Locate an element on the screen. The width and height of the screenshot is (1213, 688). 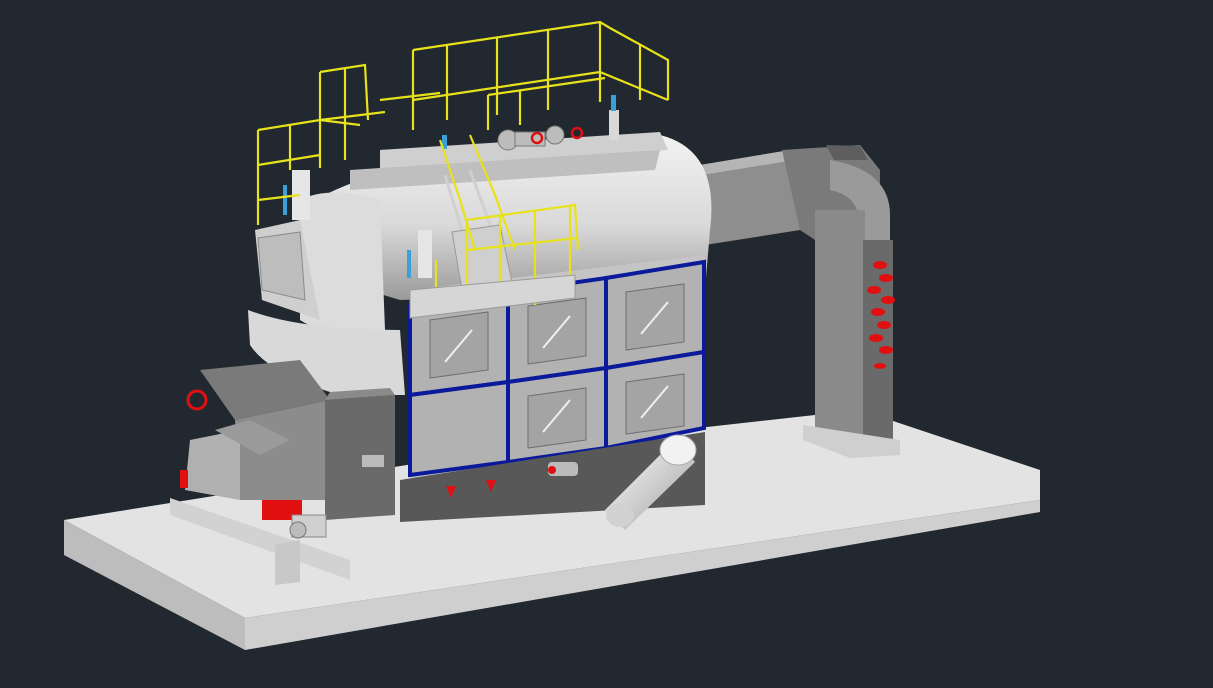
blower-icon is located at coordinates (308, 526).